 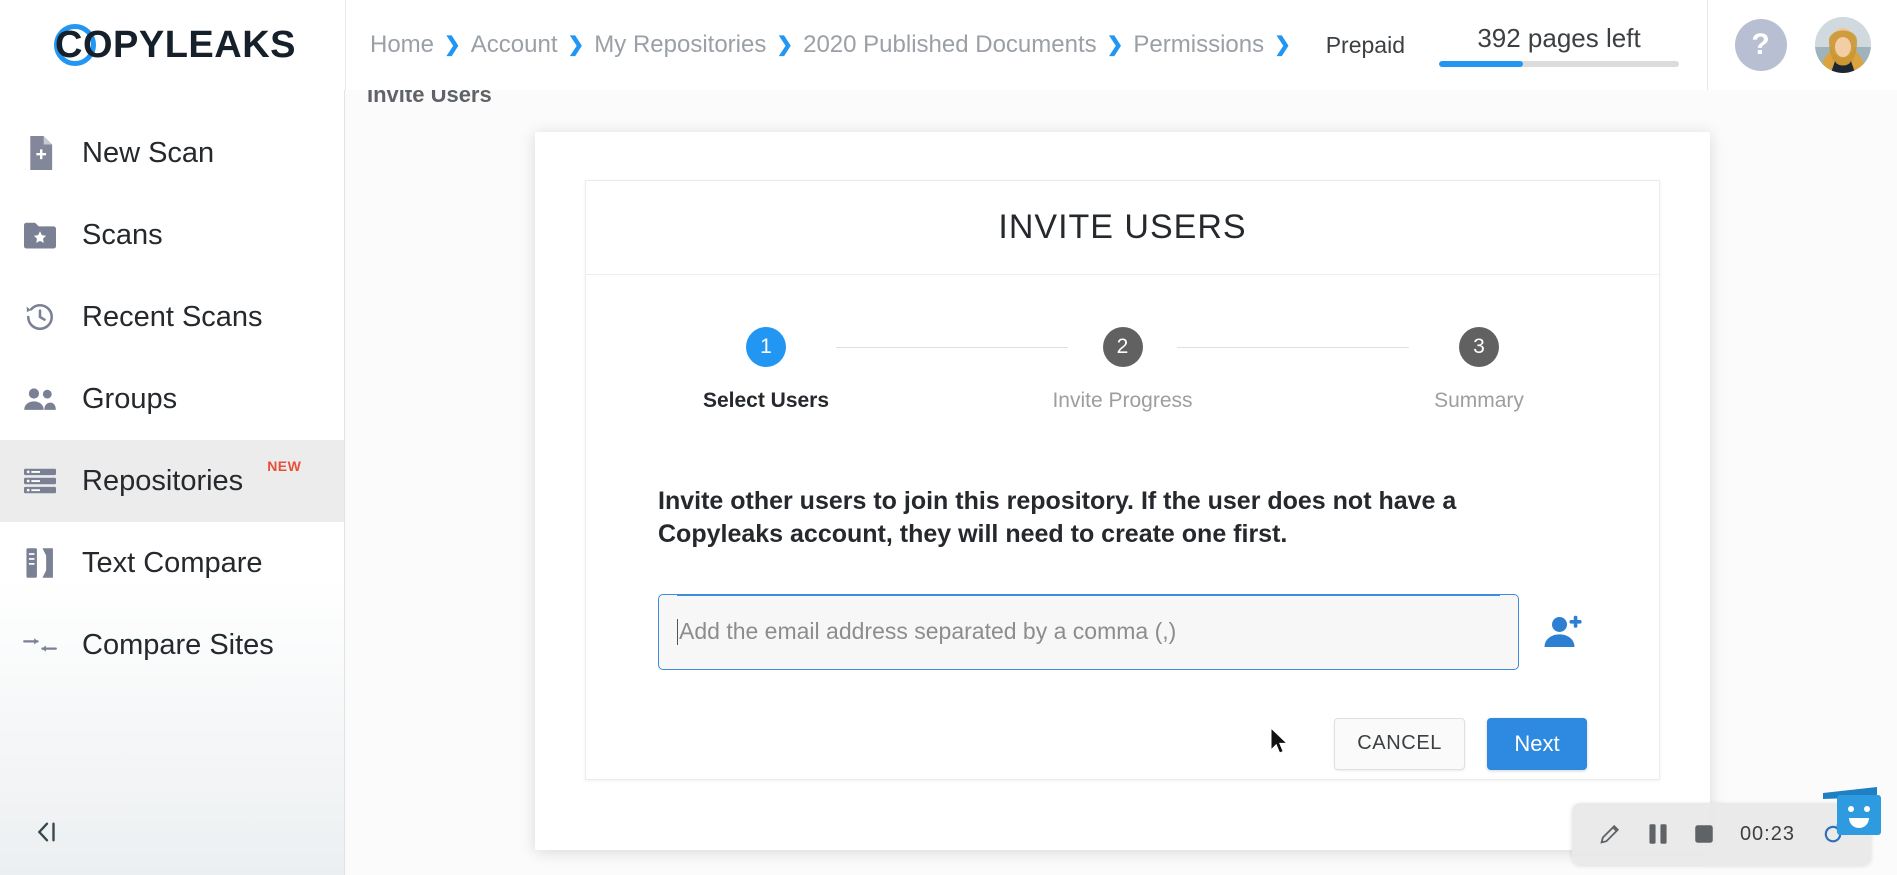 I want to click on stop-icon, so click(x=1704, y=834).